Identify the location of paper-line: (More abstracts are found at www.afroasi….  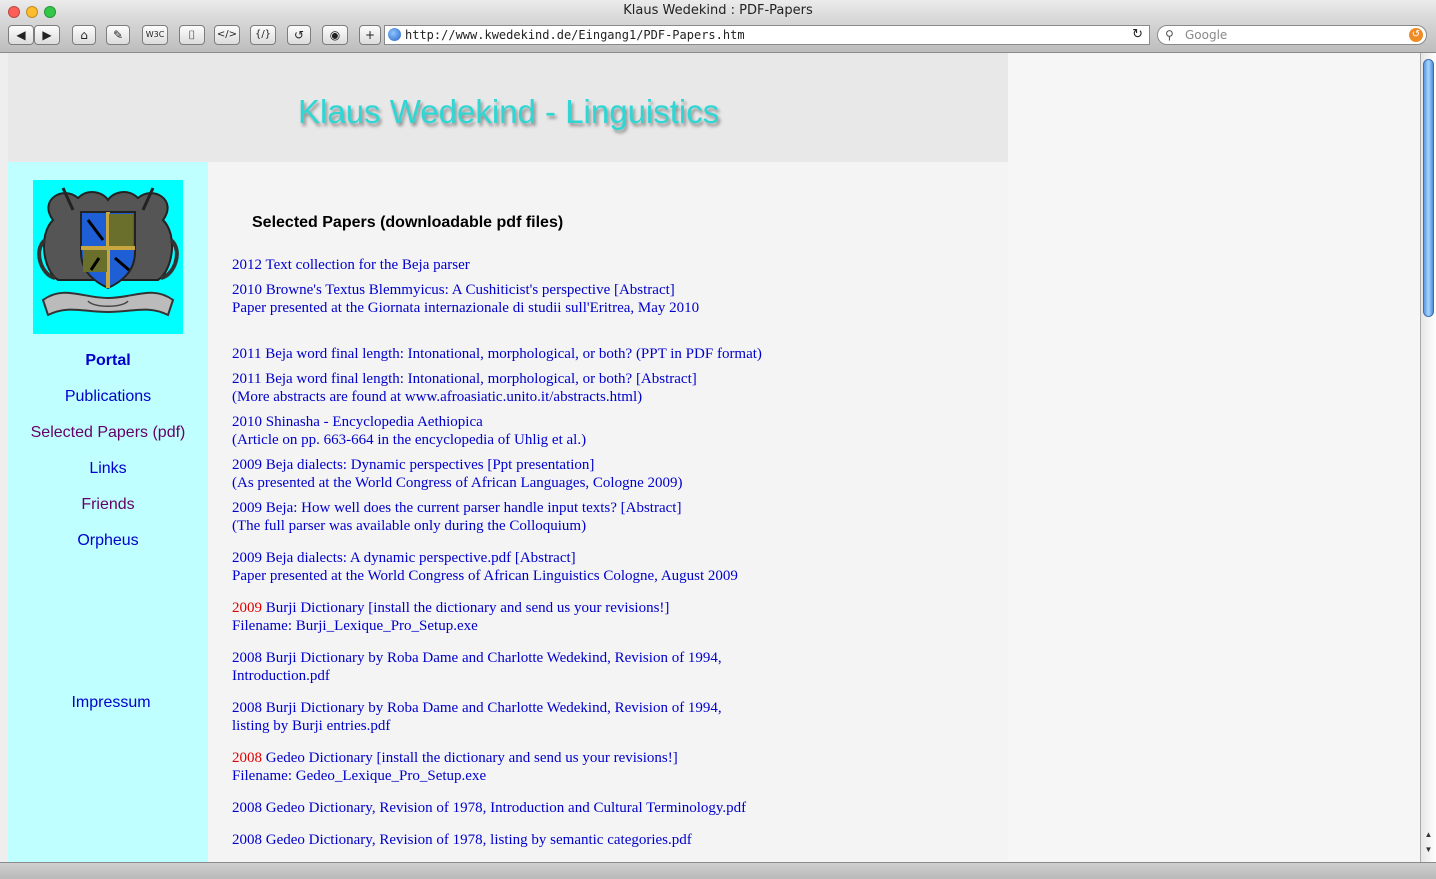
(464, 397).